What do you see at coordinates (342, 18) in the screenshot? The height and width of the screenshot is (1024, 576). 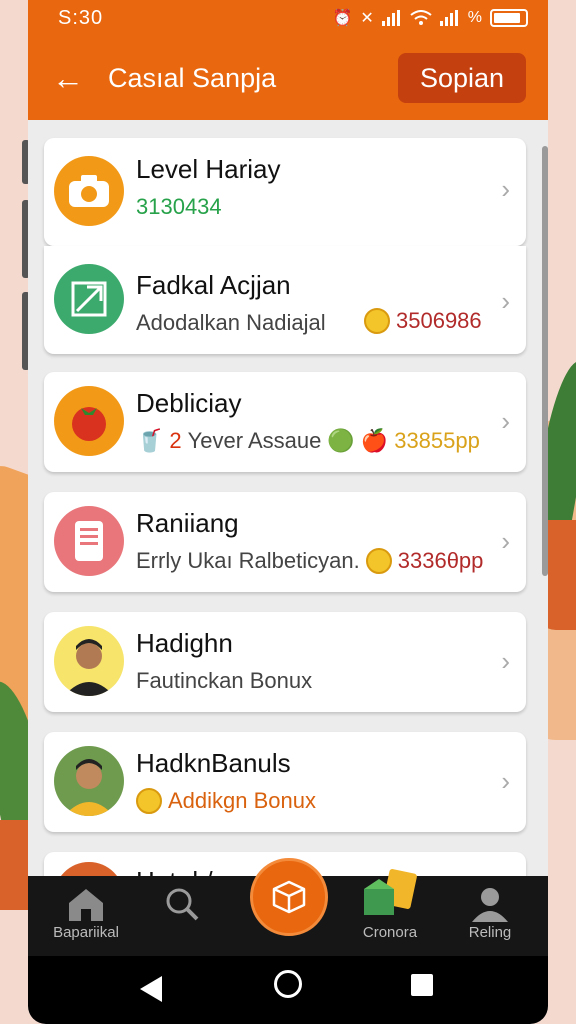 I see `alarm-icon: ⏰` at bounding box center [342, 18].